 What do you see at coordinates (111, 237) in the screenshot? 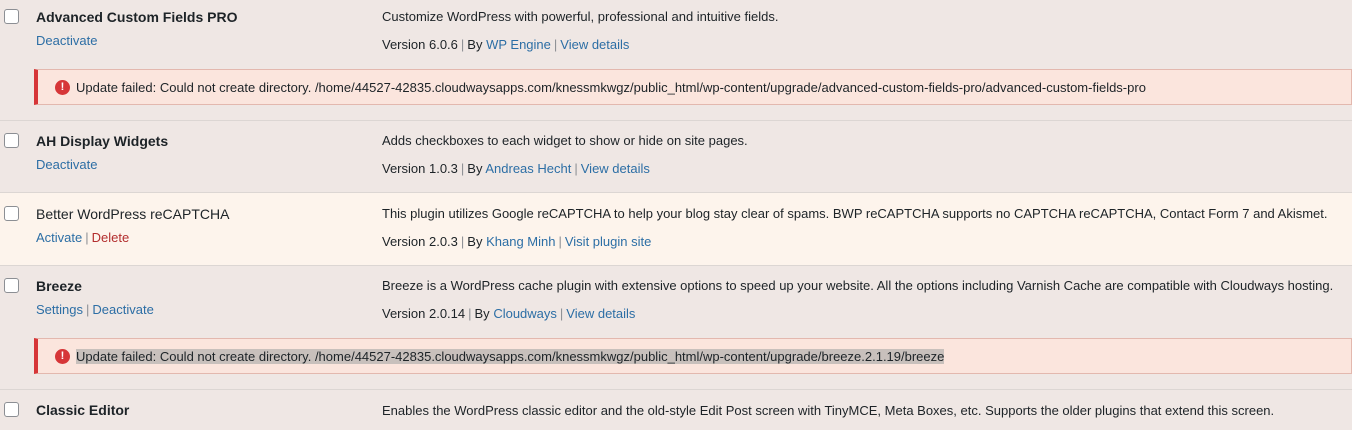
I see `delete-link: Delete` at bounding box center [111, 237].